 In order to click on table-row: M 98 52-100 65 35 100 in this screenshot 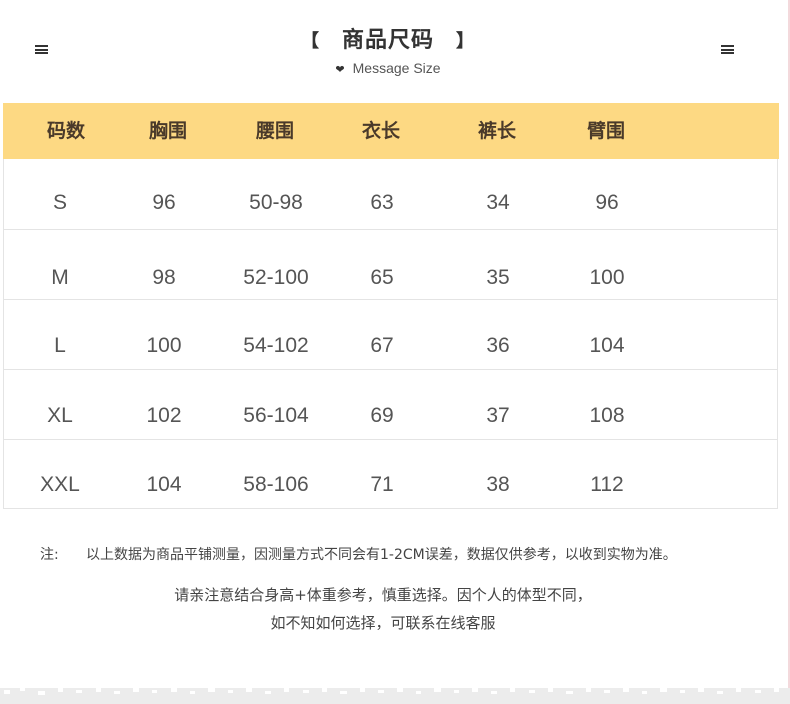, I will do `click(391, 264)`.